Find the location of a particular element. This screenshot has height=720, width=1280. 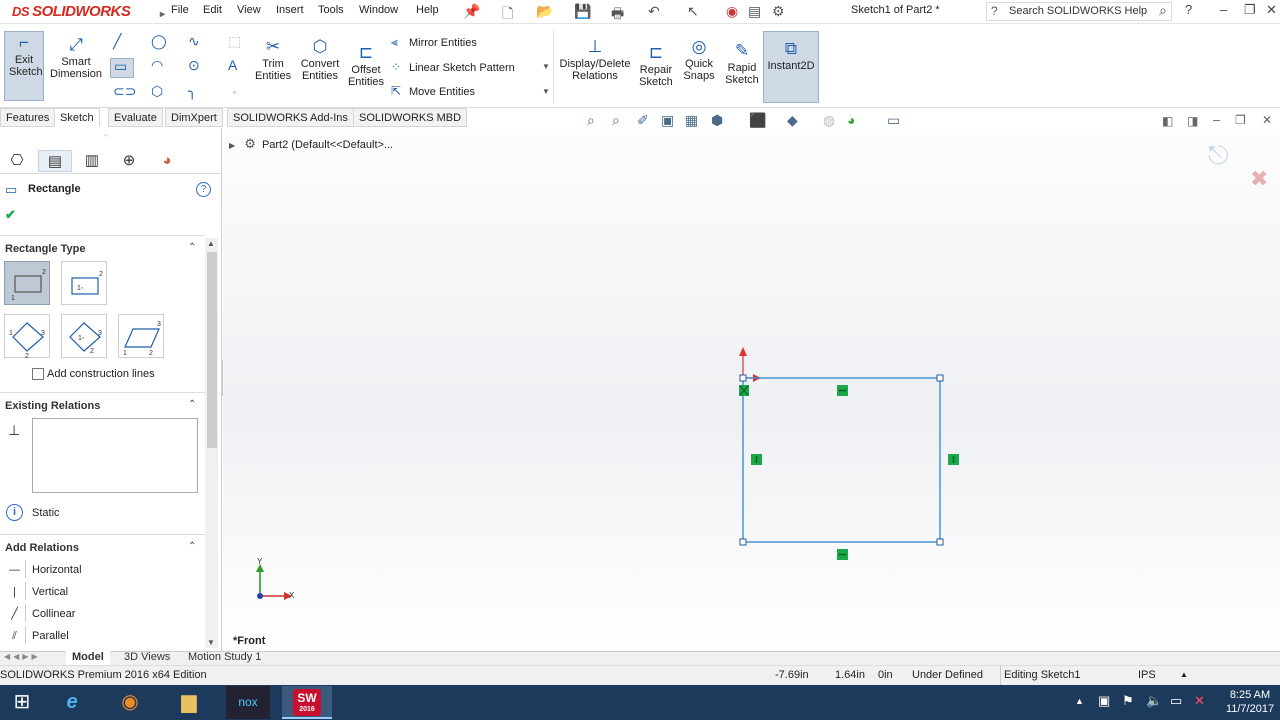

quick-snaps-button: ◎ Quick Snaps is located at coordinates (699, 61).